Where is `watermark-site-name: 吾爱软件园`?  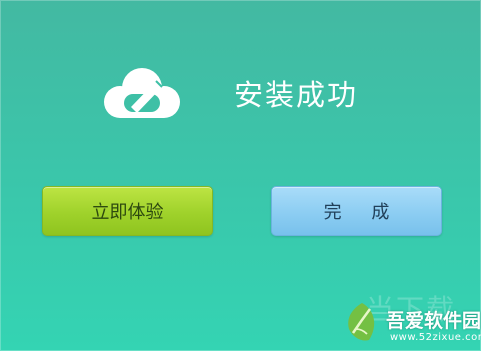 watermark-site-name: 吾爱软件园 is located at coordinates (433, 321).